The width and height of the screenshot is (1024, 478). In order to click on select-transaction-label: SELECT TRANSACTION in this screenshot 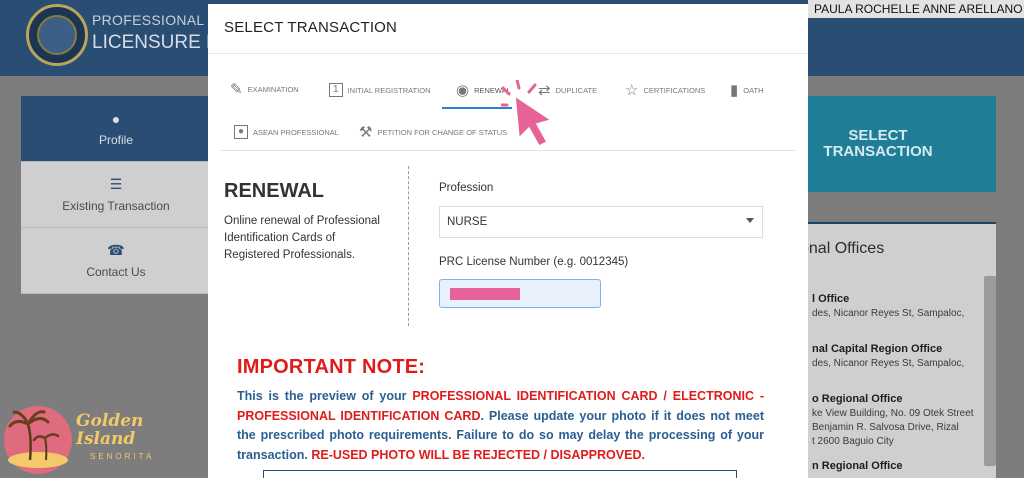, I will do `click(878, 143)`.